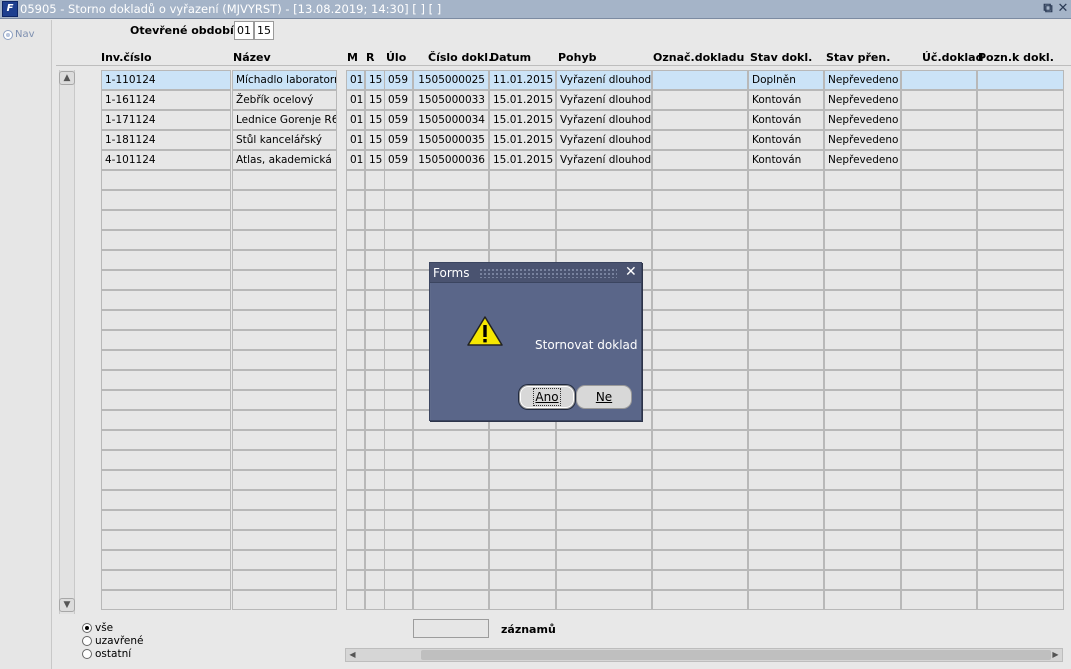  I want to click on dialog-close-icon: ✕, so click(631, 272).